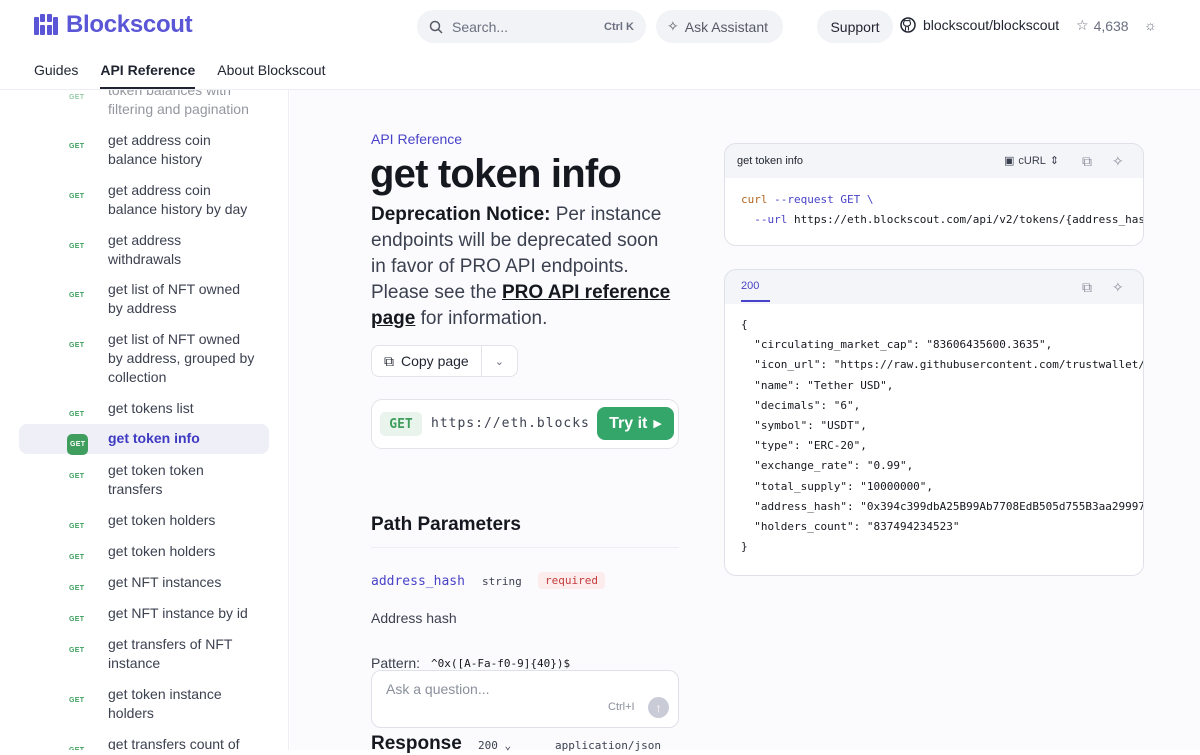  Describe the element at coordinates (144, 299) in the screenshot. I see `sidebar-item: GET get list of NFT owned by address` at that location.